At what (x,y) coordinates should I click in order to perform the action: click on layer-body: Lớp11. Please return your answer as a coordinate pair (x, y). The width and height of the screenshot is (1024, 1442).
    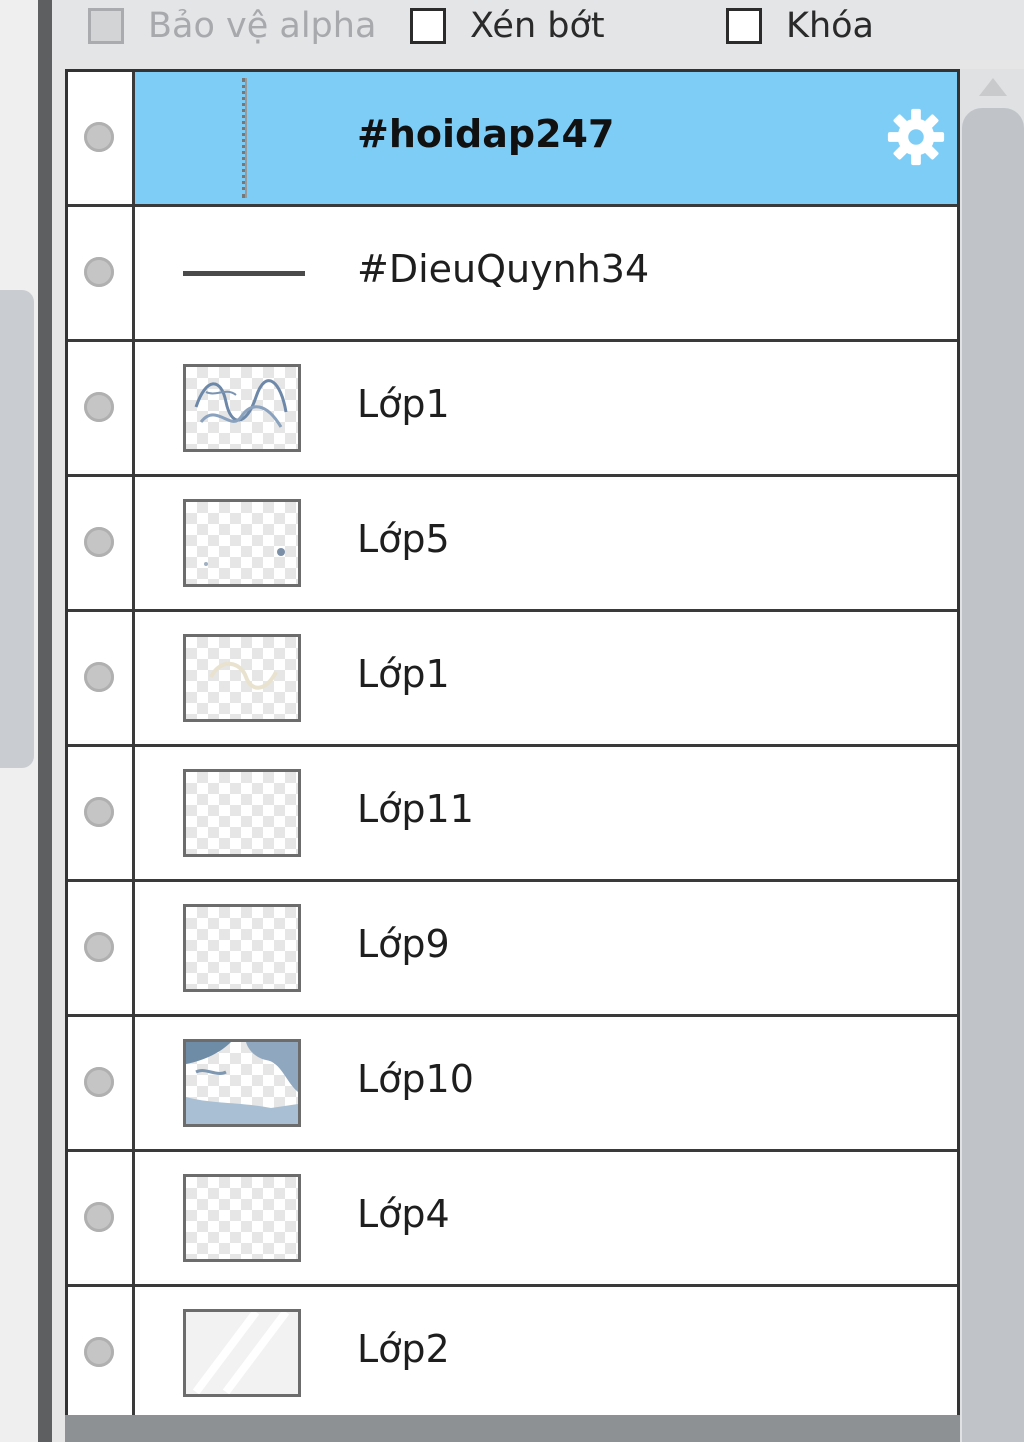
    Looking at the image, I should click on (546, 813).